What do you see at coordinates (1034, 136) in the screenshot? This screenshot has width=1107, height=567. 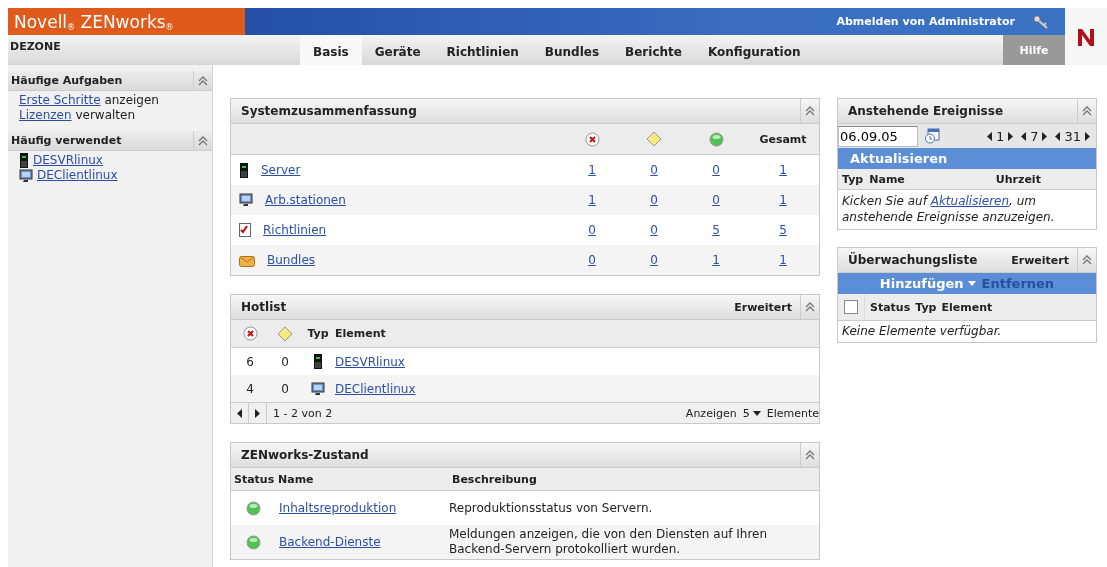 I see `stepper-value: 7` at bounding box center [1034, 136].